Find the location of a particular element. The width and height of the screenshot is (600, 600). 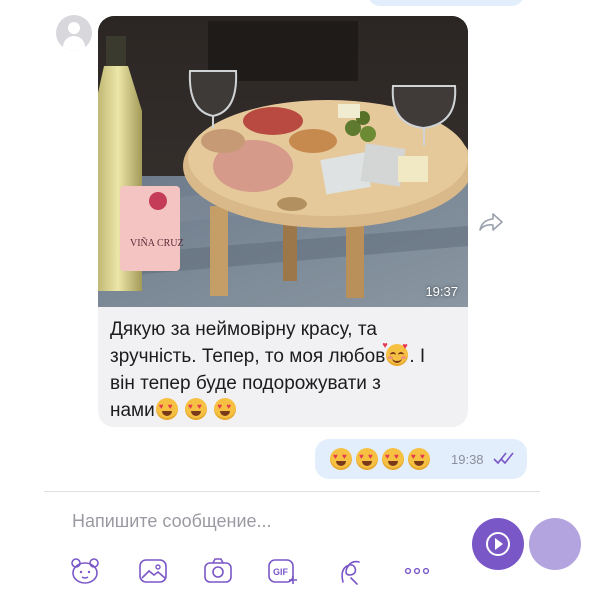

send-button is located at coordinates (498, 544).